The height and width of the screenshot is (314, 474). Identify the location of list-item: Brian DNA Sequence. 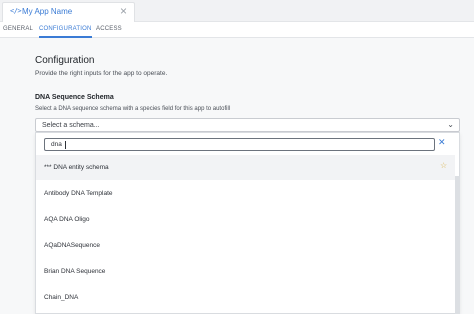
(245, 271).